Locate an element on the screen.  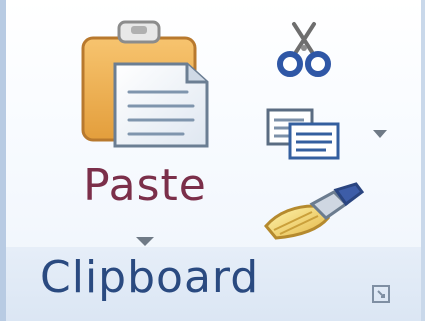
copy-button is located at coordinates (305, 133).